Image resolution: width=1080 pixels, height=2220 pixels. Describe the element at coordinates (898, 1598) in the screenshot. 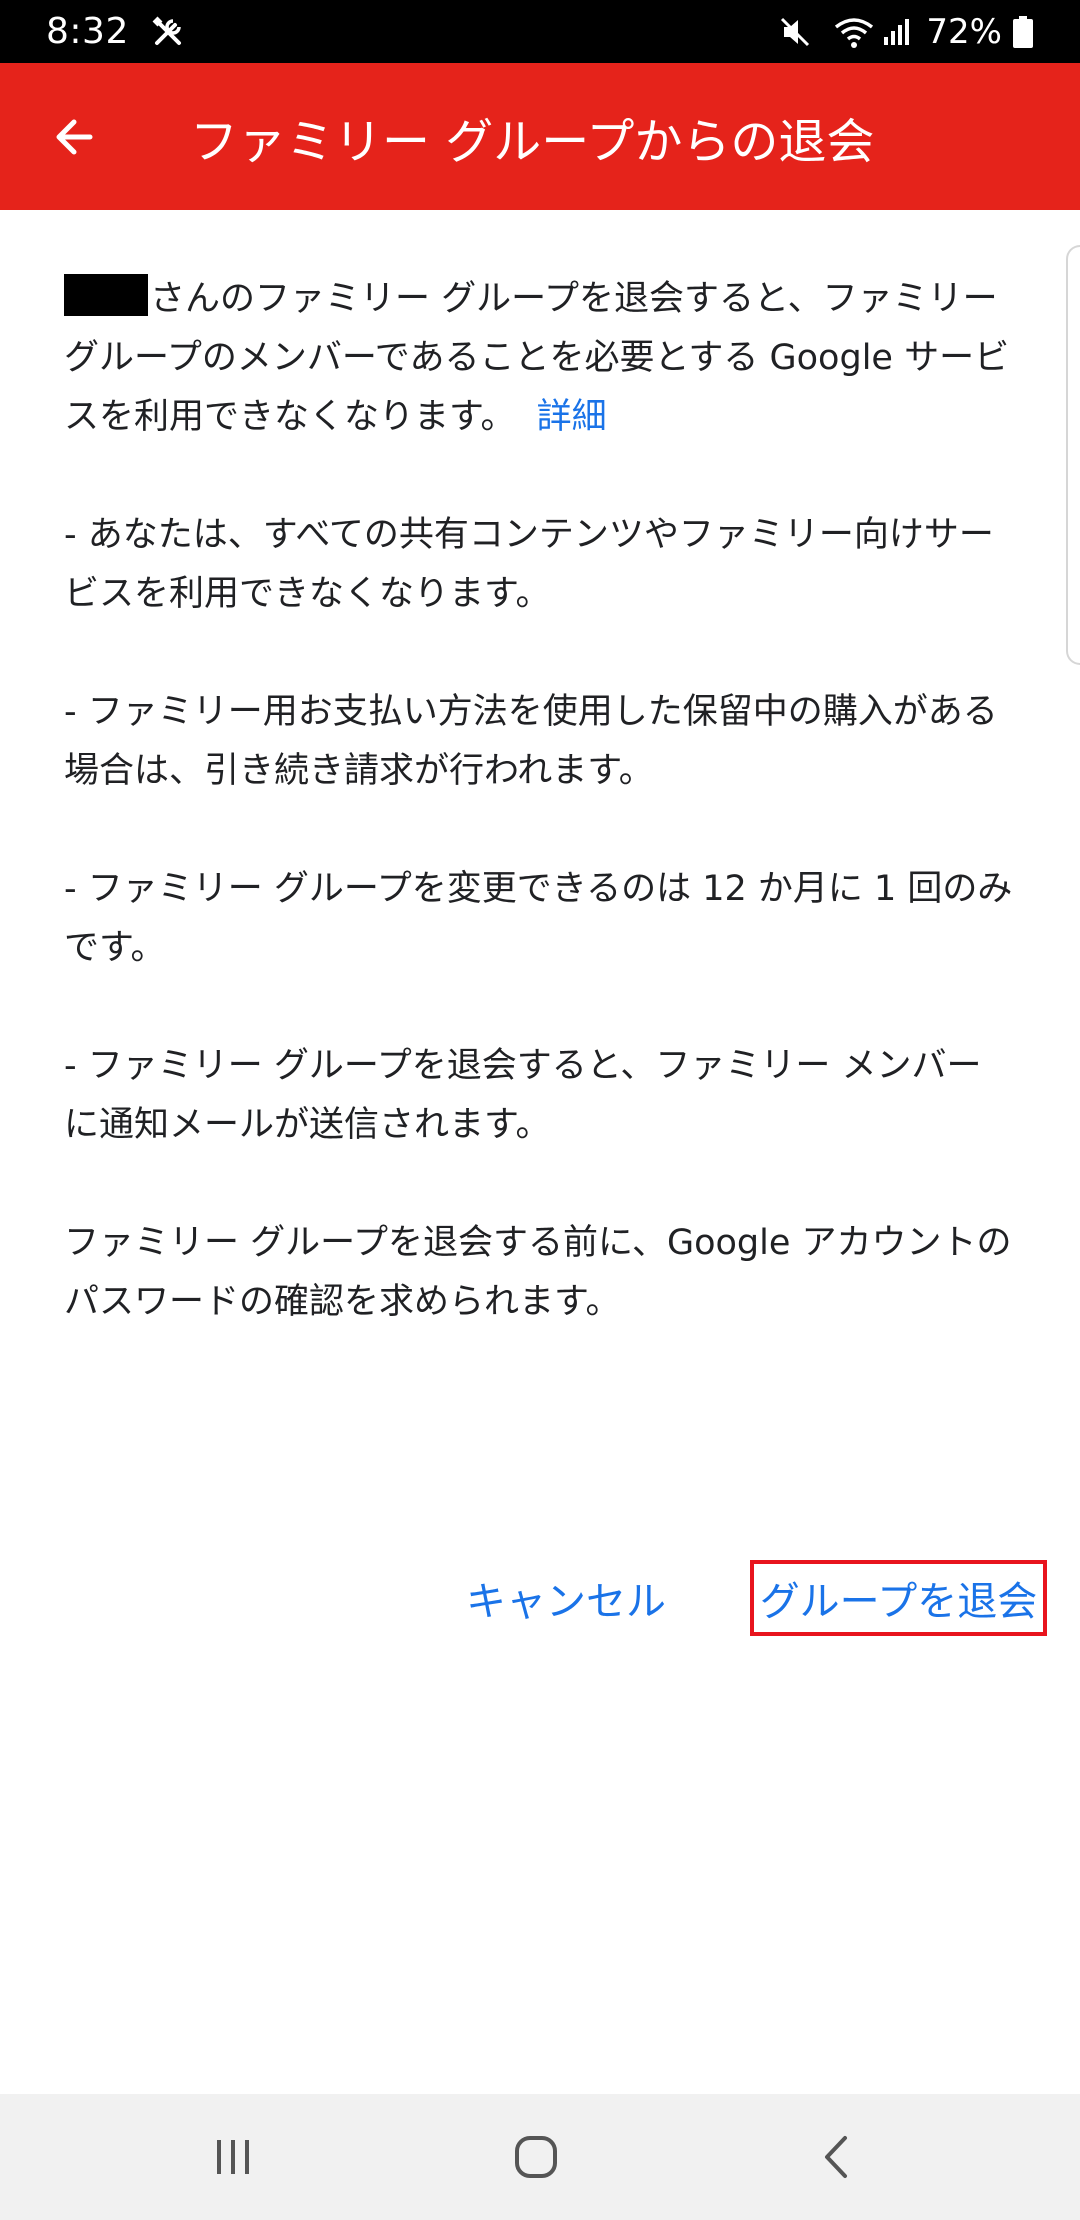

I see `leave-group-button: グループを退会` at that location.